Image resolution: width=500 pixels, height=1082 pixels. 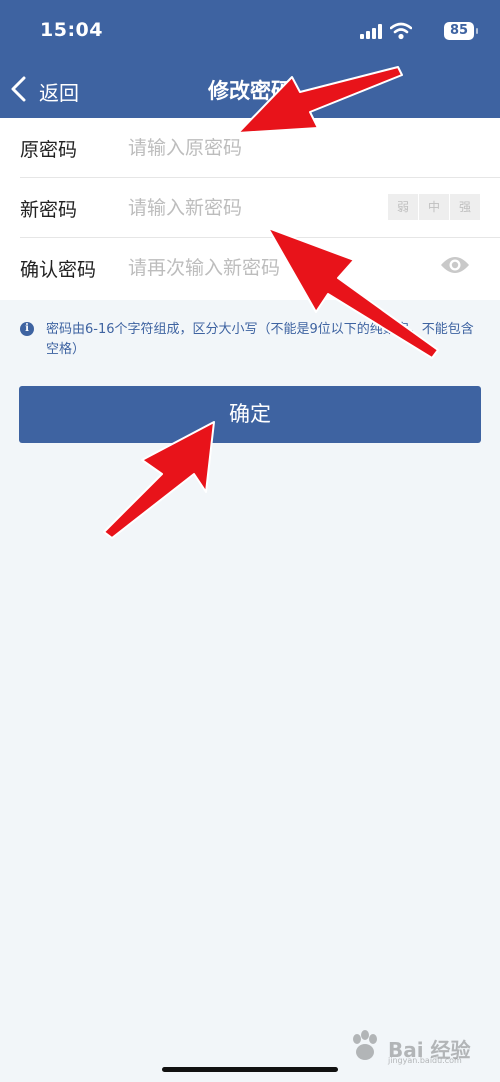 What do you see at coordinates (455, 265) in the screenshot?
I see `eye-icon` at bounding box center [455, 265].